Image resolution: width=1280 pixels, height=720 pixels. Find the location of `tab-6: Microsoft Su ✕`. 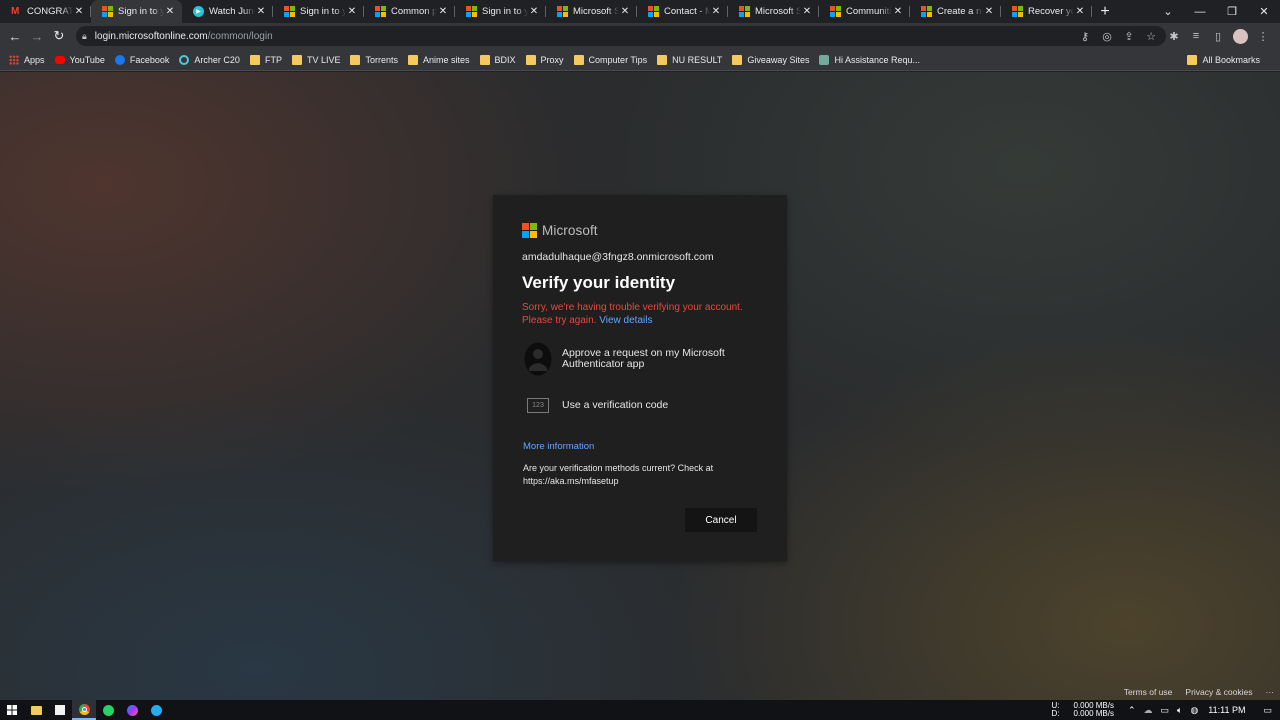

tab-6: Microsoft Su ✕ is located at coordinates (591, 11).